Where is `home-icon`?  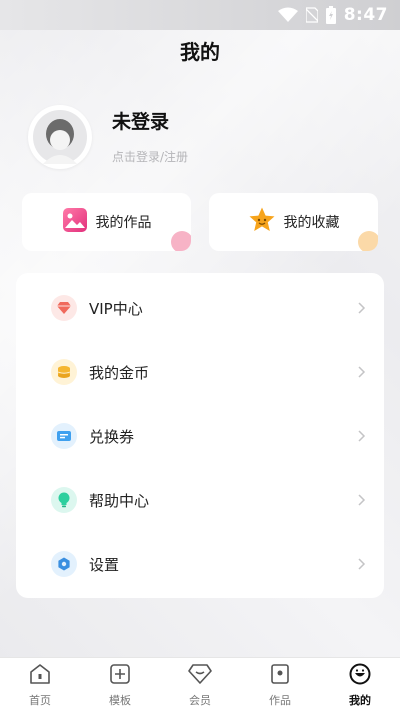 home-icon is located at coordinates (40, 676).